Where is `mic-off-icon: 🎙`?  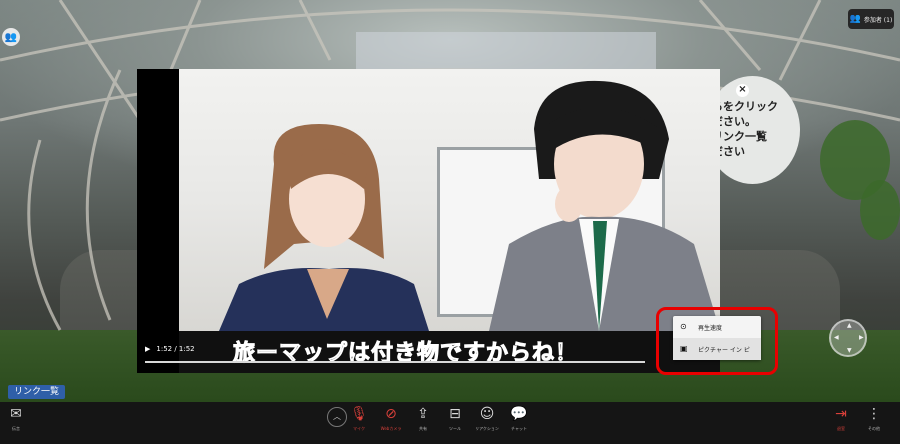
mic-off-icon: 🎙 is located at coordinates (359, 414).